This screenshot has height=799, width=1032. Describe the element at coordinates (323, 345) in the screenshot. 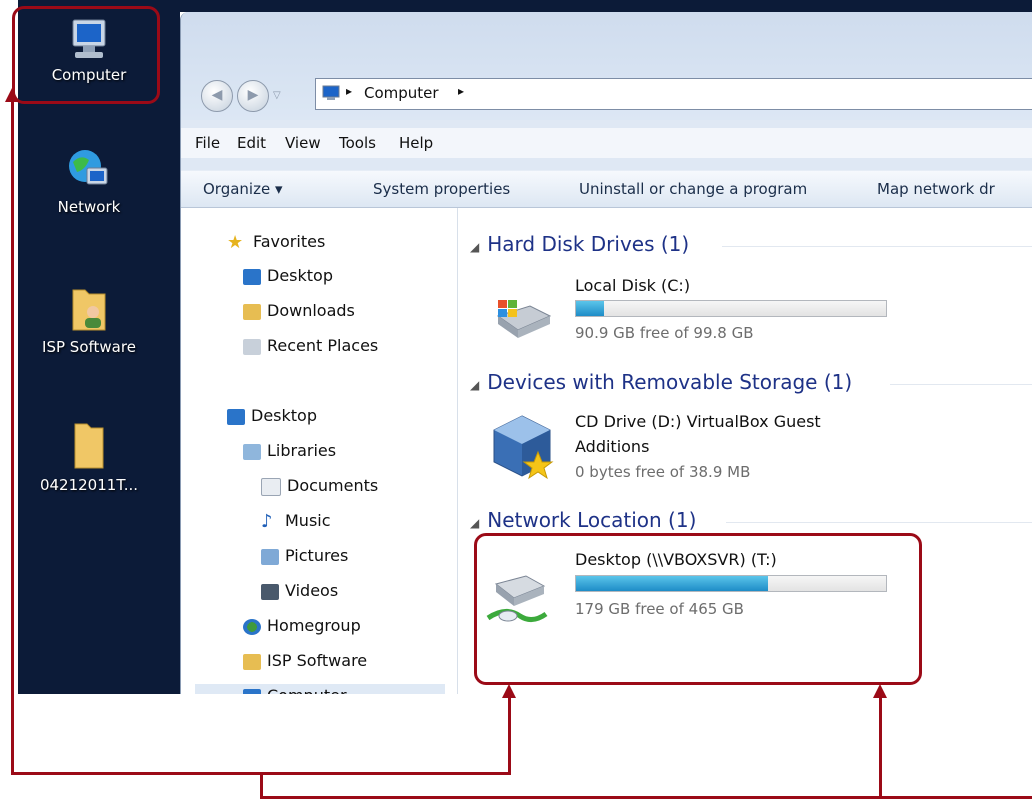

I see `nav-label: Recent Places` at that location.